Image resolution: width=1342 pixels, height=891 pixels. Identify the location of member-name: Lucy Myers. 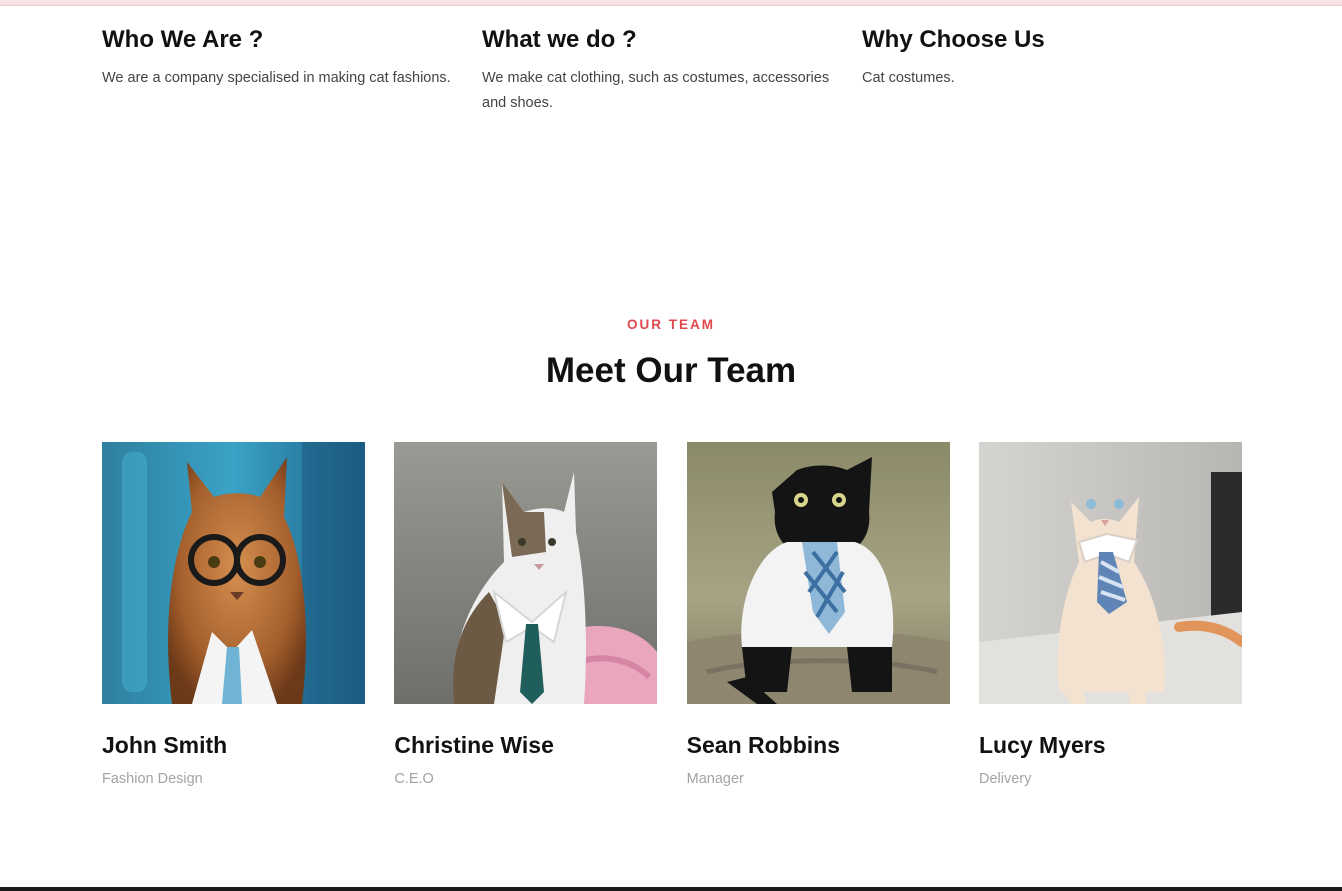
(1042, 745).